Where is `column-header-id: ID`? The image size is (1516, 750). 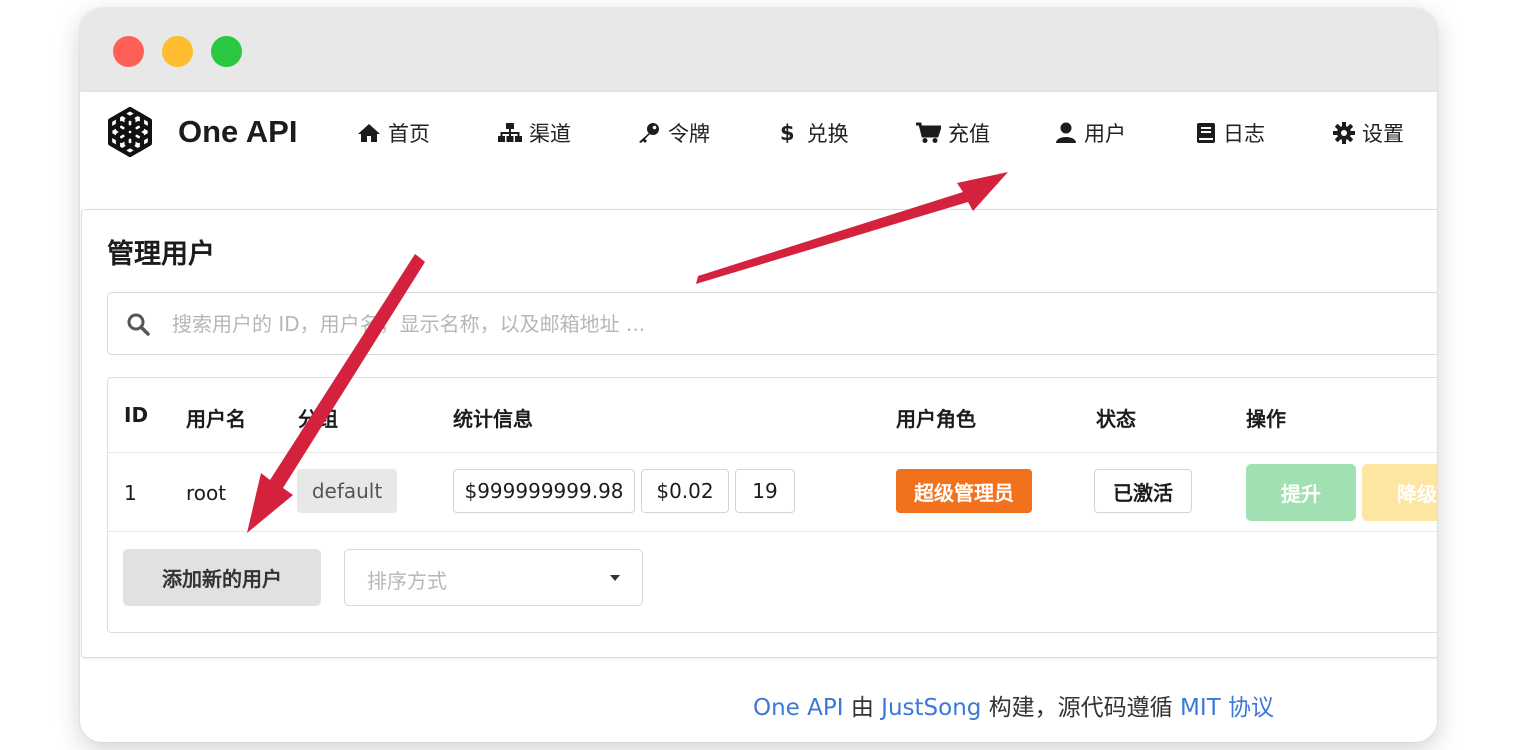 column-header-id: ID is located at coordinates (136, 415).